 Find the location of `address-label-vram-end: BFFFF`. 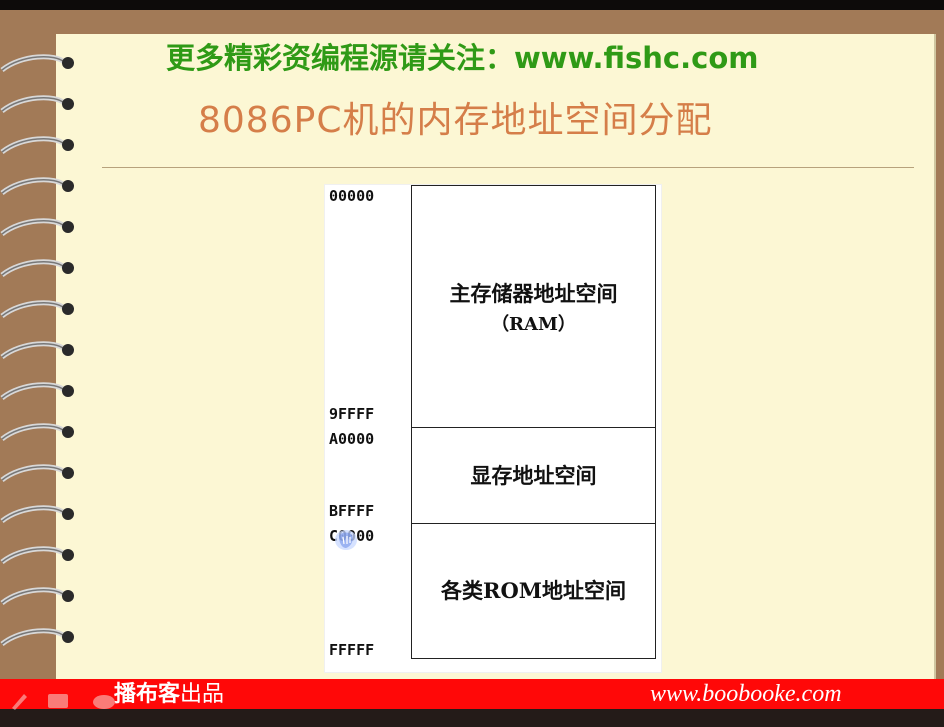

address-label-vram-end: BFFFF is located at coordinates (352, 511).